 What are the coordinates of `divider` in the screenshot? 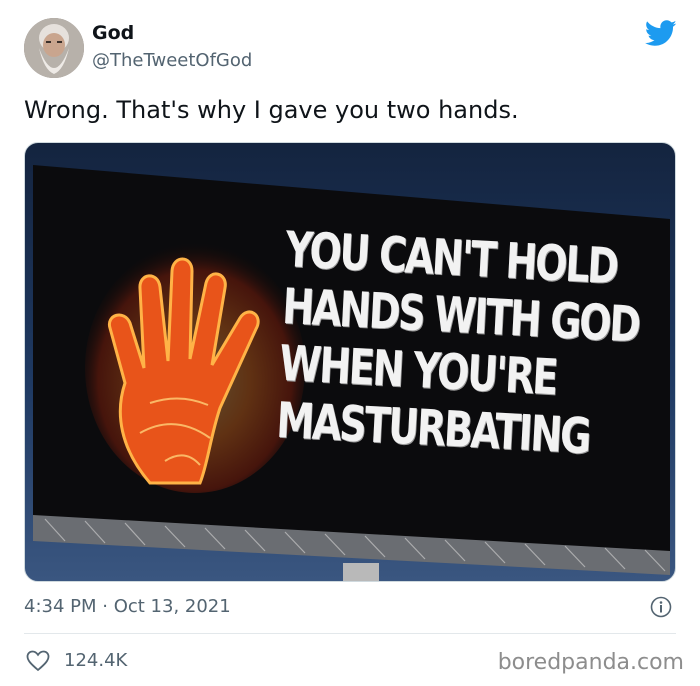 It's located at (350, 633).